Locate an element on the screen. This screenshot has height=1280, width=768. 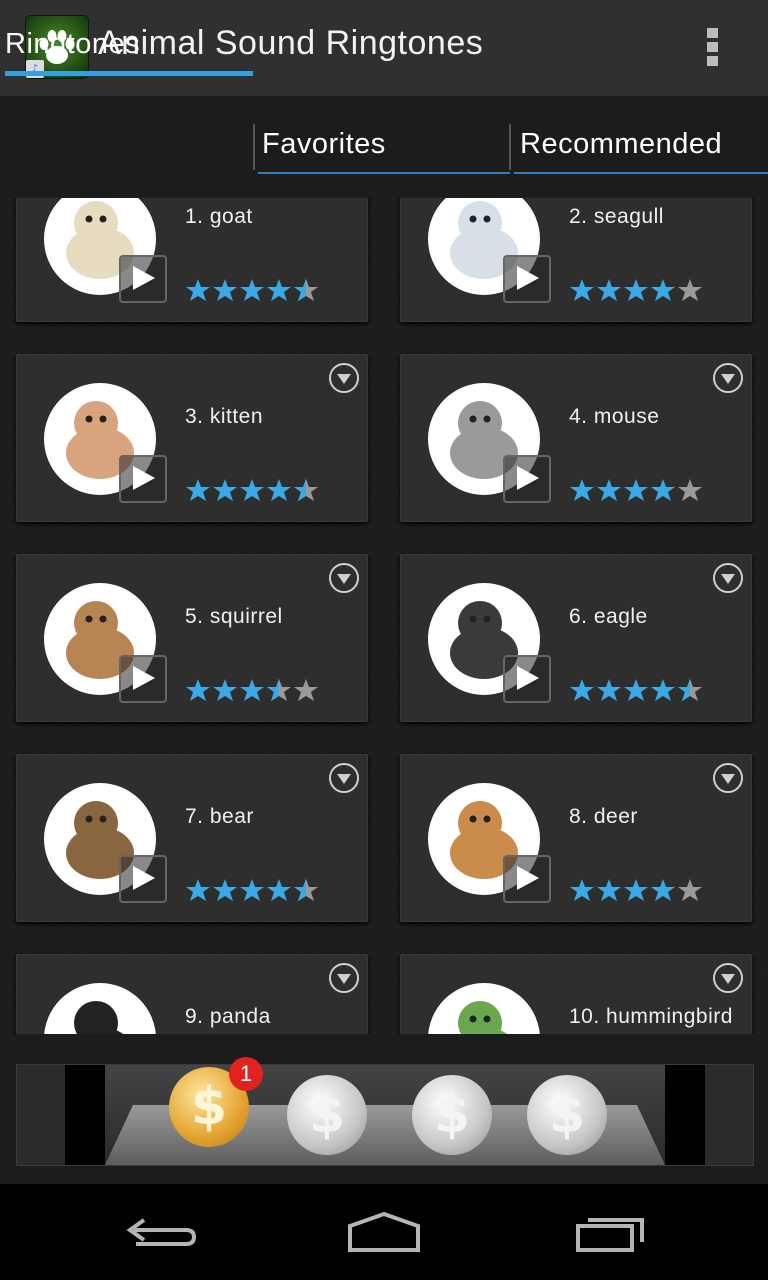
ringtone-card: 8. deer is located at coordinates (576, 838).